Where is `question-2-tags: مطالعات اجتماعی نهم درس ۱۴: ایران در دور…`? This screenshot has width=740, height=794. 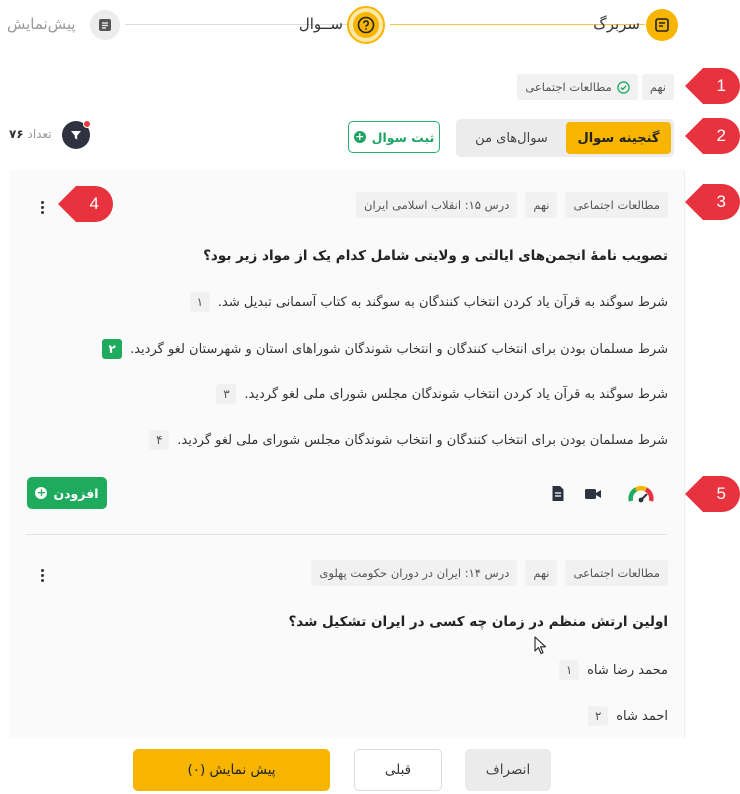 question-2-tags: مطالعات اجتماعی نهم درس ۱۴: ایران در دور… is located at coordinates (489, 573).